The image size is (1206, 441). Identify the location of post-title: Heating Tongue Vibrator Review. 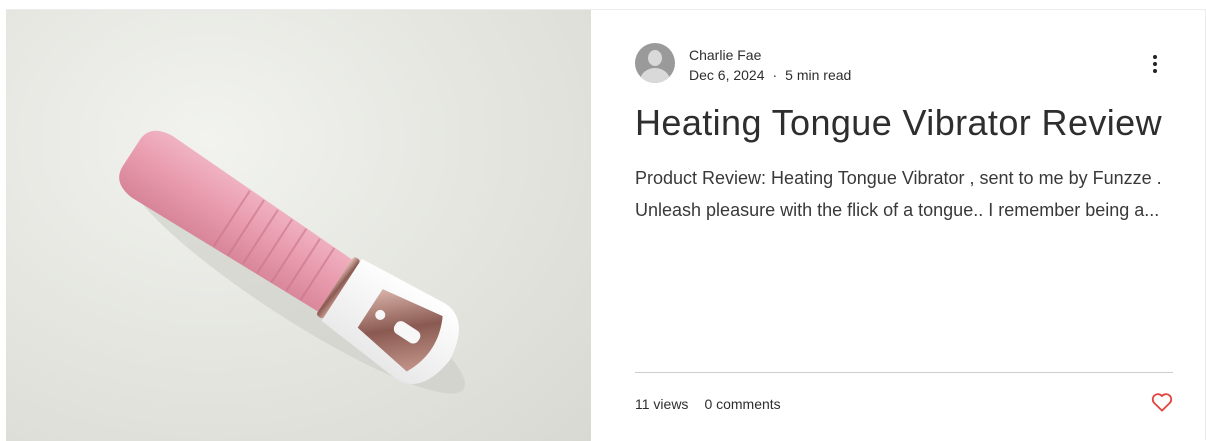
(898, 123).